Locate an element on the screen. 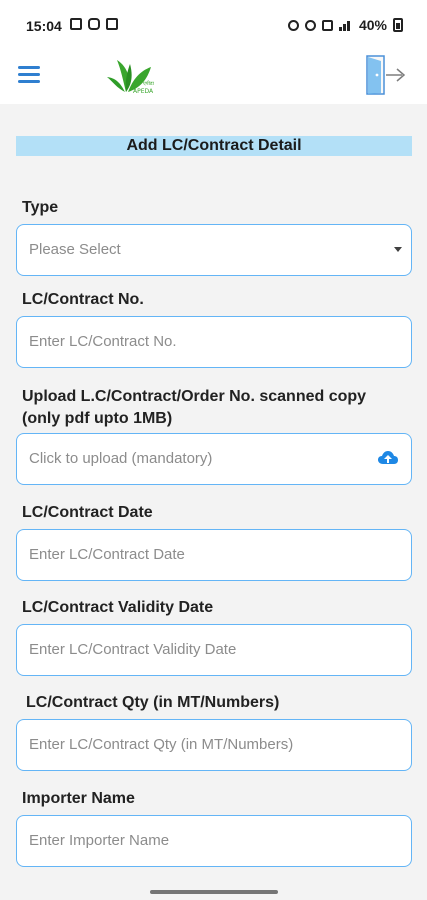  battery-icon is located at coordinates (398, 25).